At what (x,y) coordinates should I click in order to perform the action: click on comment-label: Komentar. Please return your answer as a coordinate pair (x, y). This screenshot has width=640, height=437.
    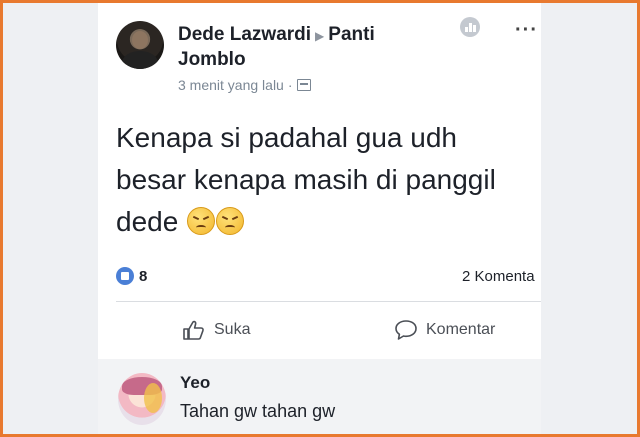
    Looking at the image, I should click on (461, 329).